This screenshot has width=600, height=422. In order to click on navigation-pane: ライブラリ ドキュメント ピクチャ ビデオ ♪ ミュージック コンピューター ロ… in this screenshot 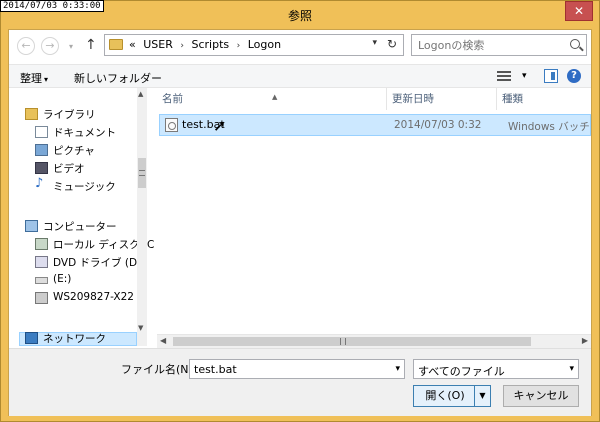, I will do `click(81, 217)`.